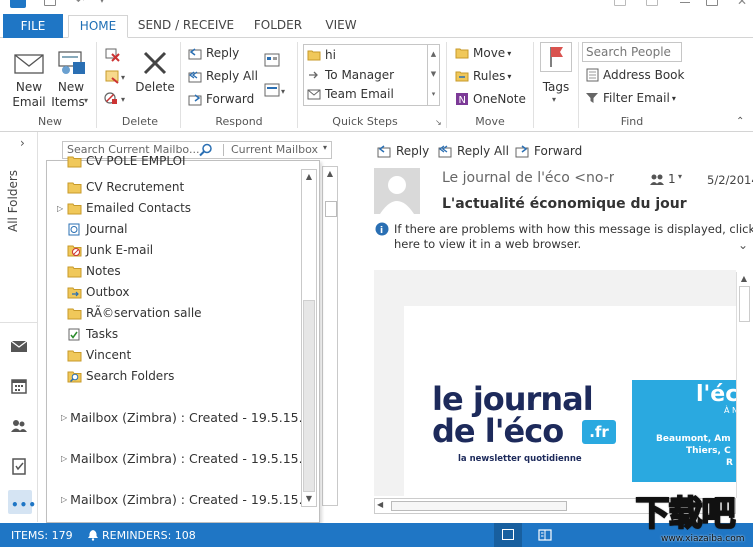  Describe the element at coordinates (508, 535) in the screenshot. I see `view-normal-icon` at that location.